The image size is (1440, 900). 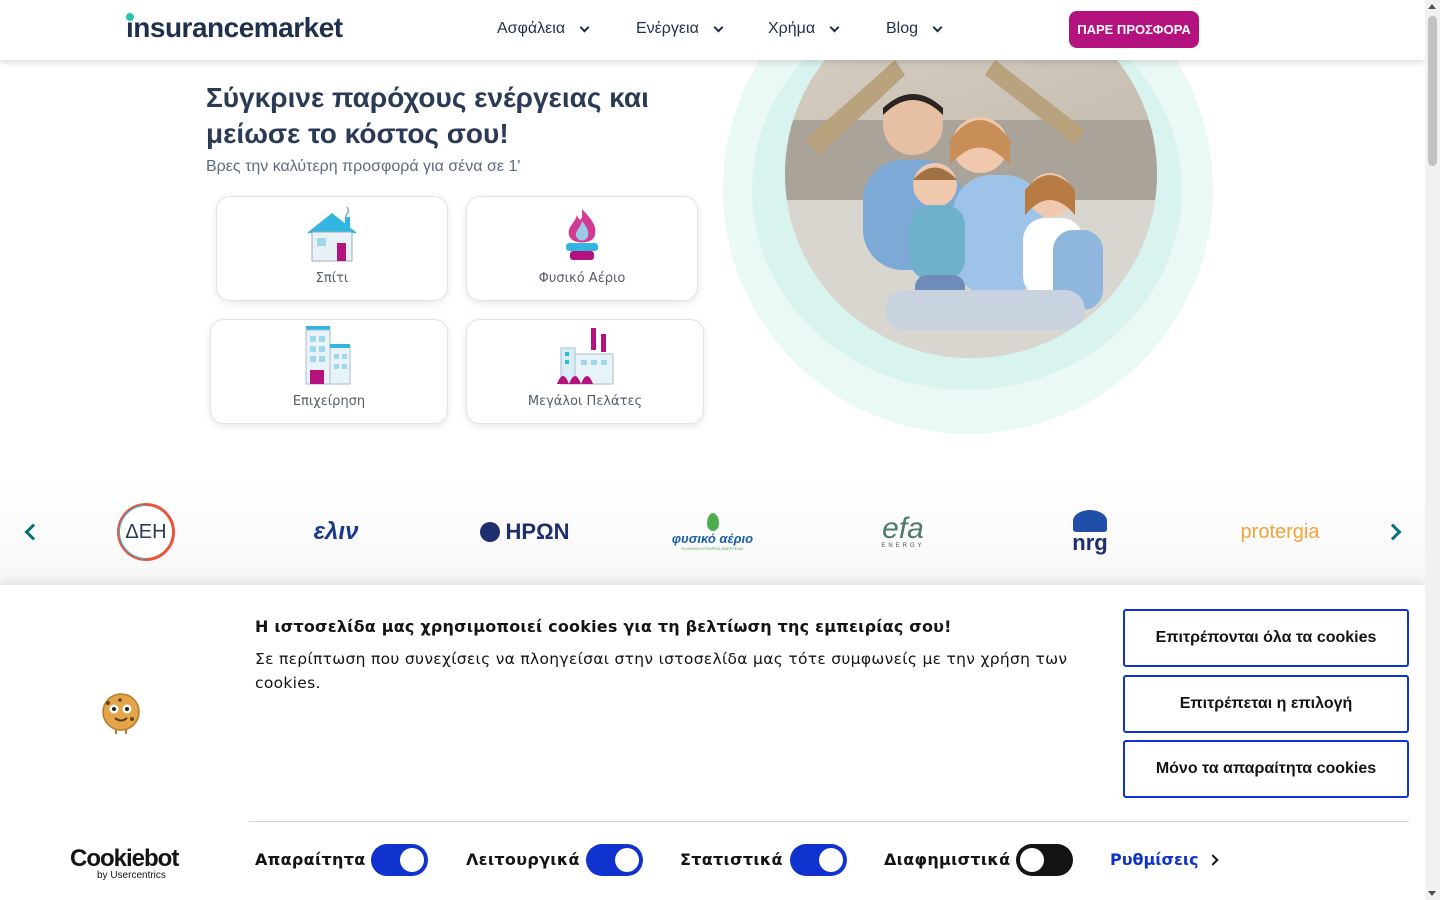 What do you see at coordinates (1213, 860) in the screenshot?
I see `chevron-right-icon` at bounding box center [1213, 860].